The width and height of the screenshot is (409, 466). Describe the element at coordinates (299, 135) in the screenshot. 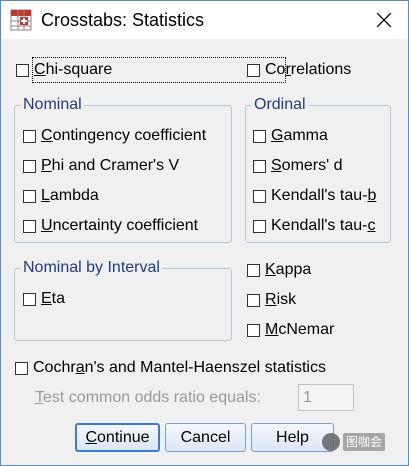

I see `gamma-label: Gamma` at that location.